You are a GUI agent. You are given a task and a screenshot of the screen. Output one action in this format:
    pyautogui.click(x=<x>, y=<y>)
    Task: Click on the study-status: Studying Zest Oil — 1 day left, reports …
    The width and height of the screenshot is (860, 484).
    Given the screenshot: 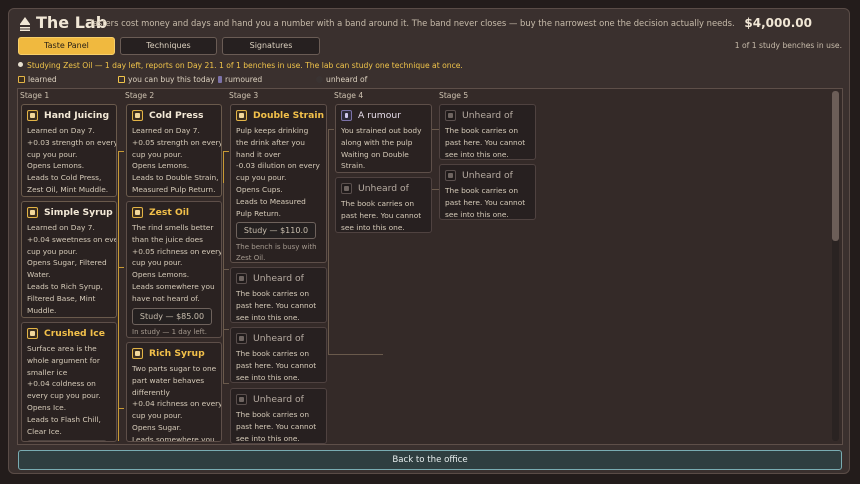 What is the action you would take?
    pyautogui.click(x=240, y=65)
    